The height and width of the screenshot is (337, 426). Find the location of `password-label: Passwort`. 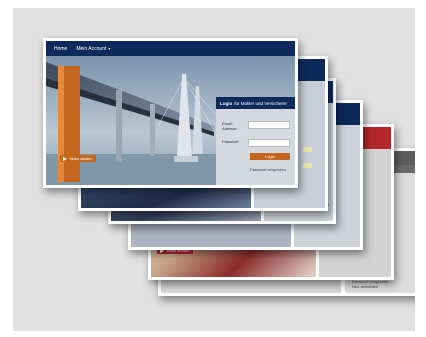

password-label: Passwort is located at coordinates (230, 141).